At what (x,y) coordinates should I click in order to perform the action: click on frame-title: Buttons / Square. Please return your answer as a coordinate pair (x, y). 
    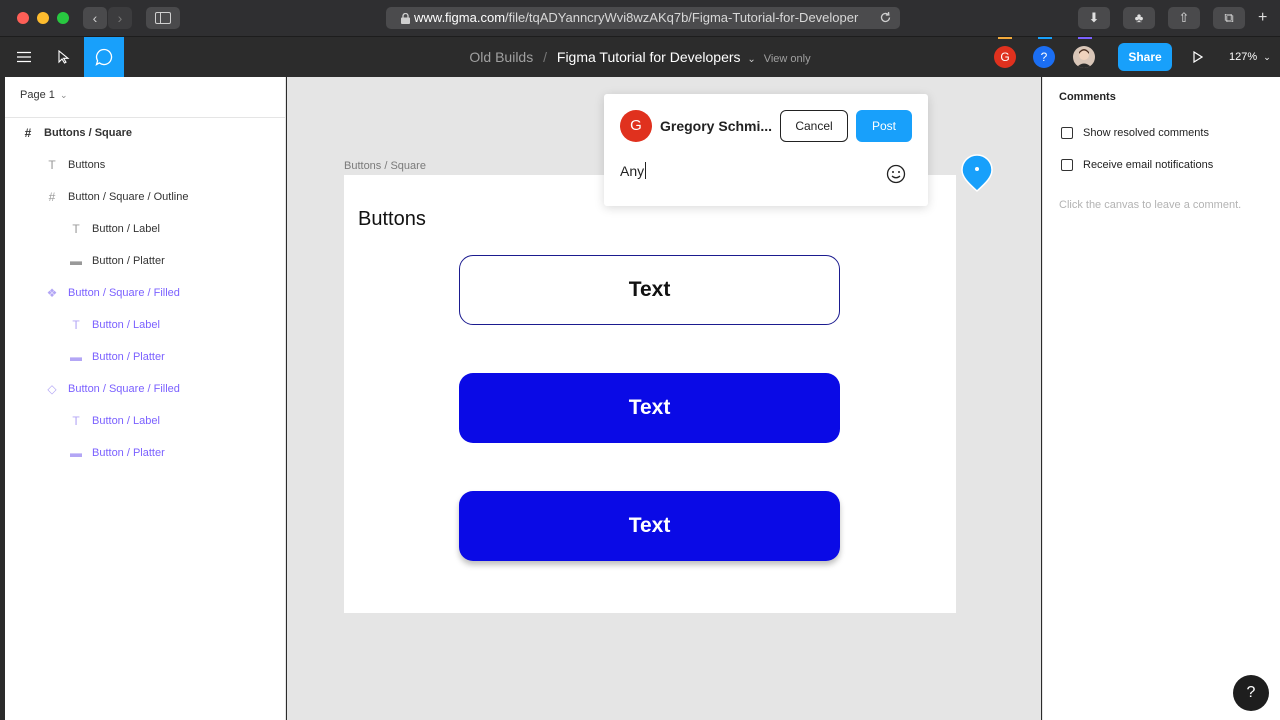
    Looking at the image, I should click on (385, 166).